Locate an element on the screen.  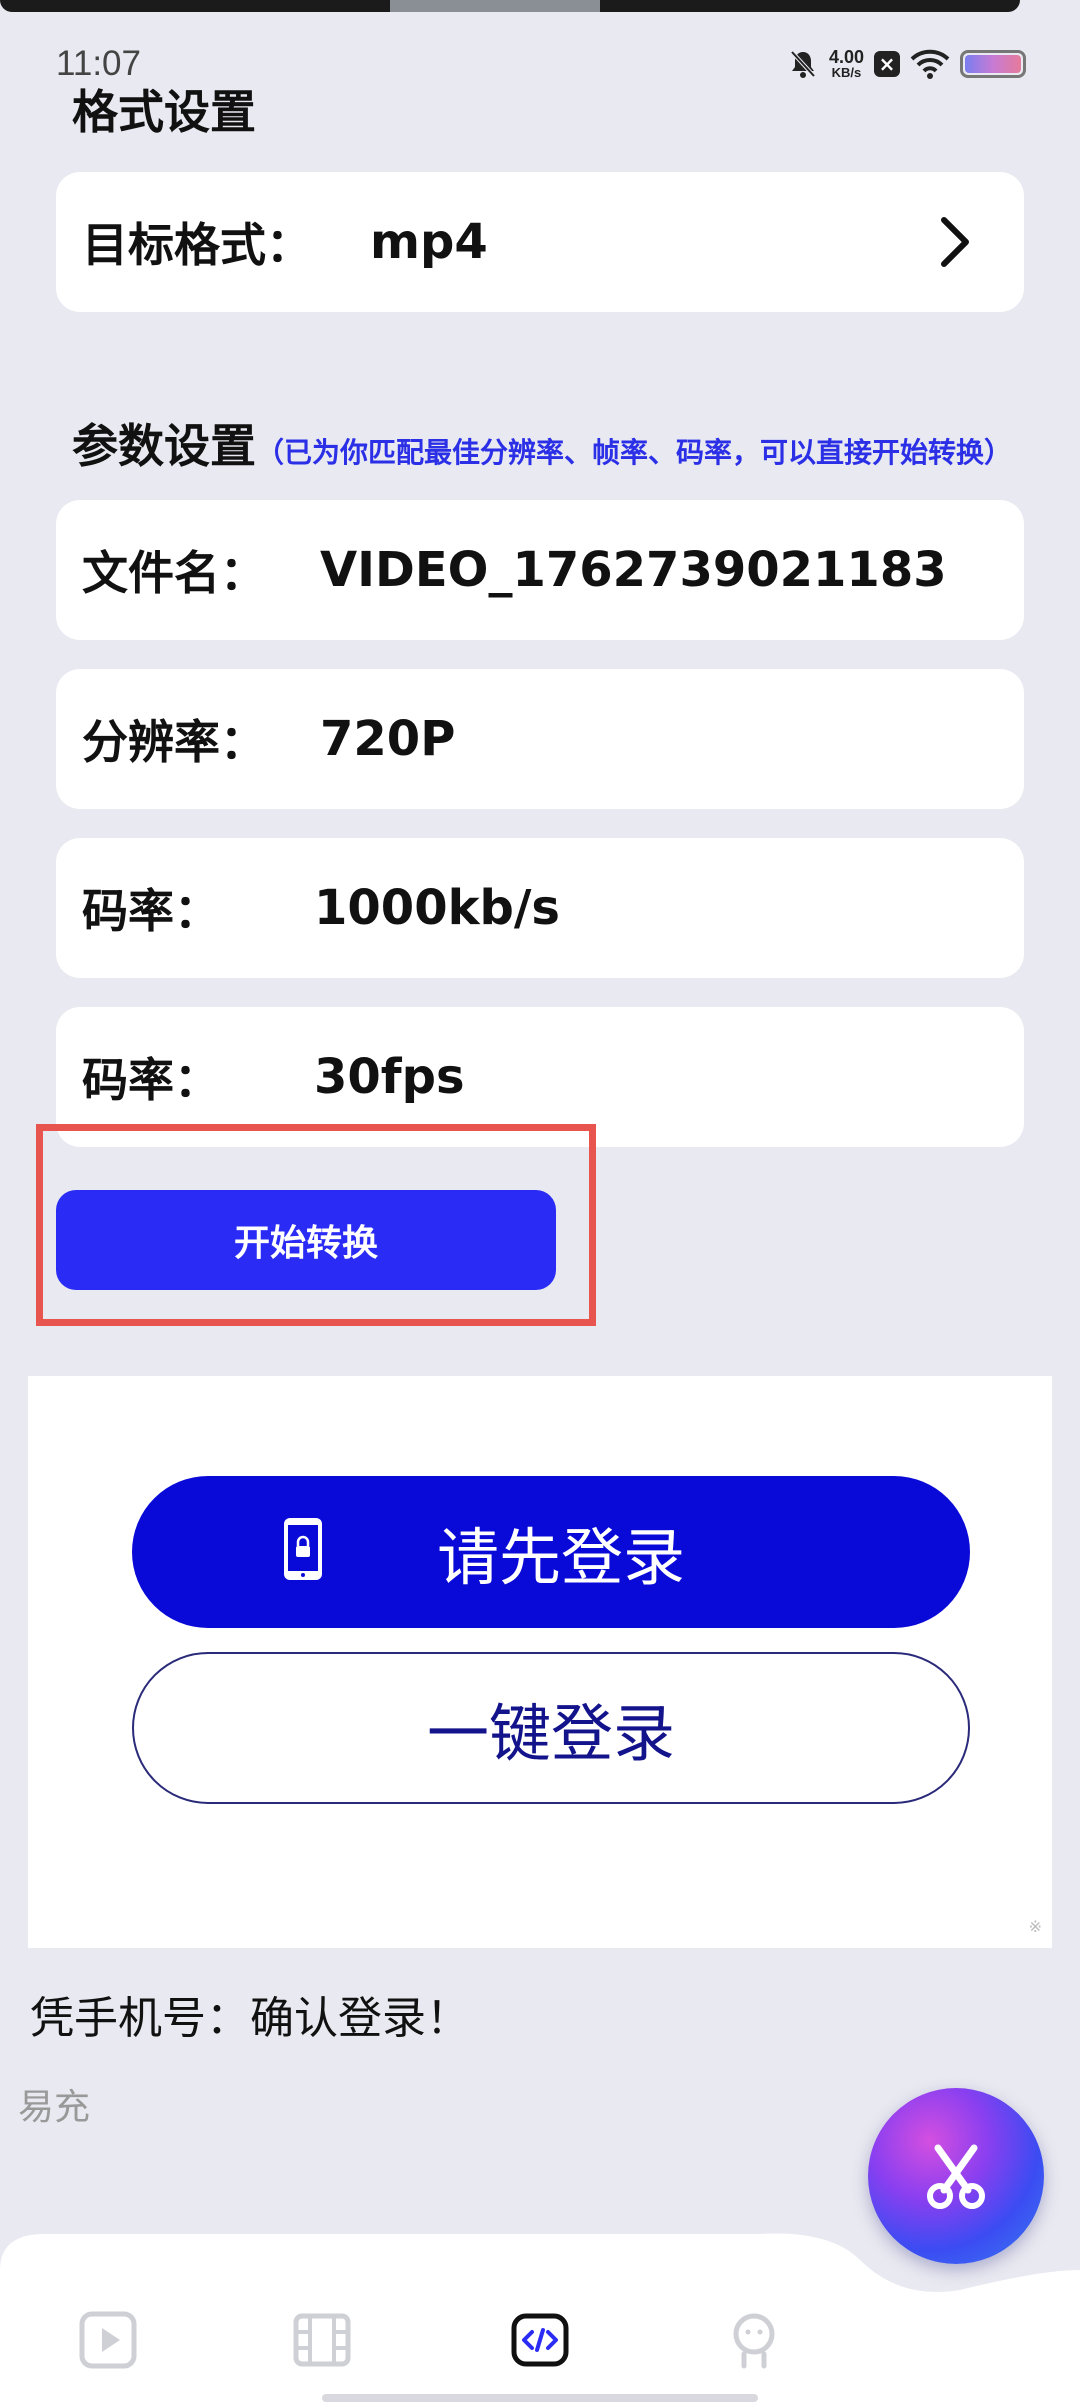
code-icon is located at coordinates (540, 2340).